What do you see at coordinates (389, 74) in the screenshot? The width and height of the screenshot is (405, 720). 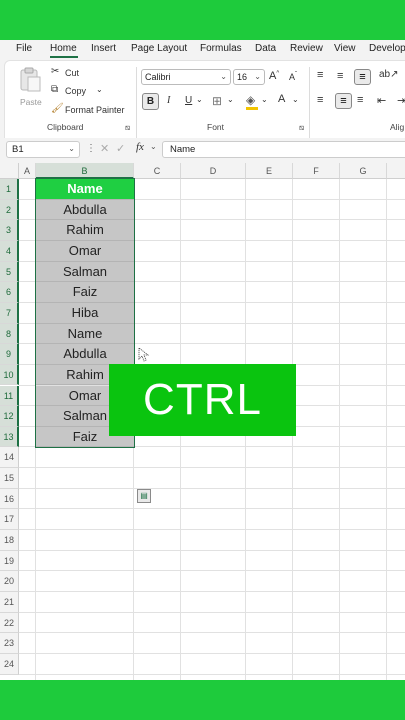 I see `orientation-icon: ab↗` at bounding box center [389, 74].